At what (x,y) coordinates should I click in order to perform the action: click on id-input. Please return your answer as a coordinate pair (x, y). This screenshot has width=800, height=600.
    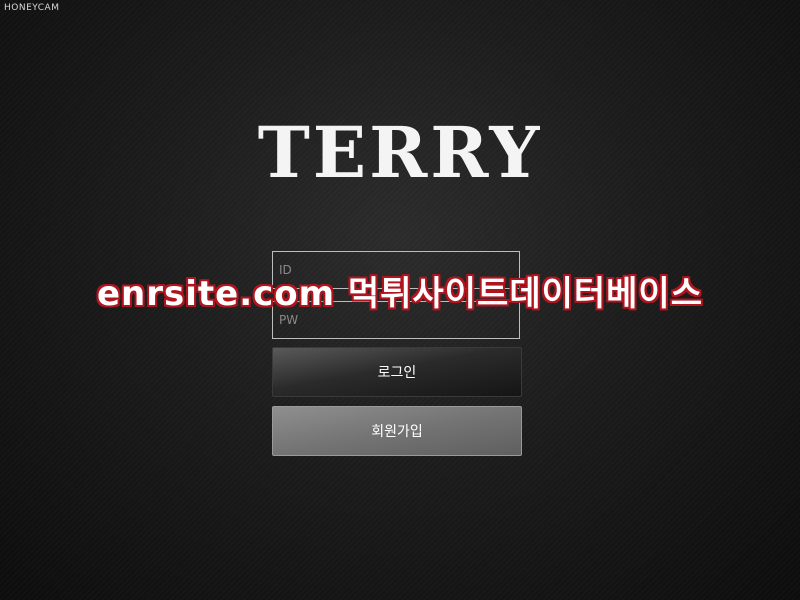
    Looking at the image, I should click on (396, 270).